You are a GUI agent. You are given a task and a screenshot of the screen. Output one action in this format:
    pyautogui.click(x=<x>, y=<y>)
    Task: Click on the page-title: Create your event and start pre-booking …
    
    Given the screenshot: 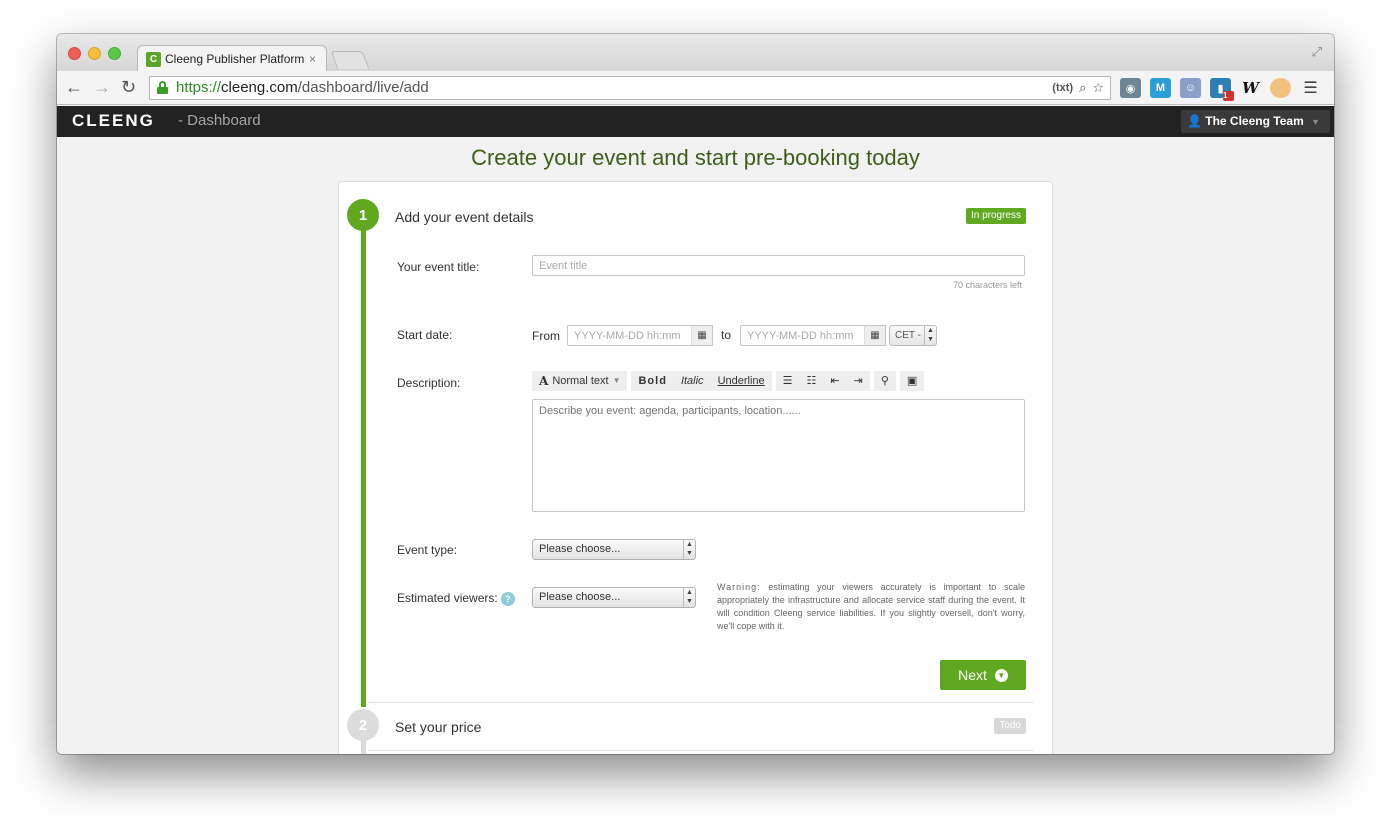 What is the action you would take?
    pyautogui.click(x=695, y=157)
    